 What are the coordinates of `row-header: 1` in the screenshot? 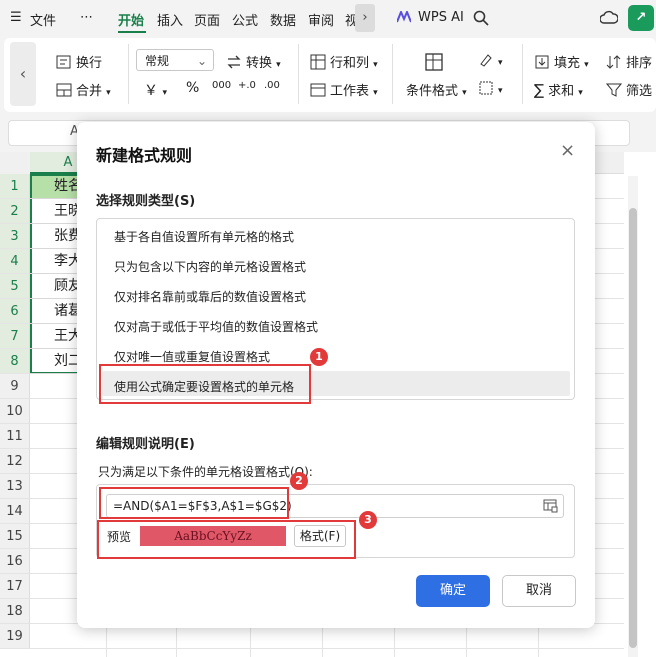 It's located at (15, 186).